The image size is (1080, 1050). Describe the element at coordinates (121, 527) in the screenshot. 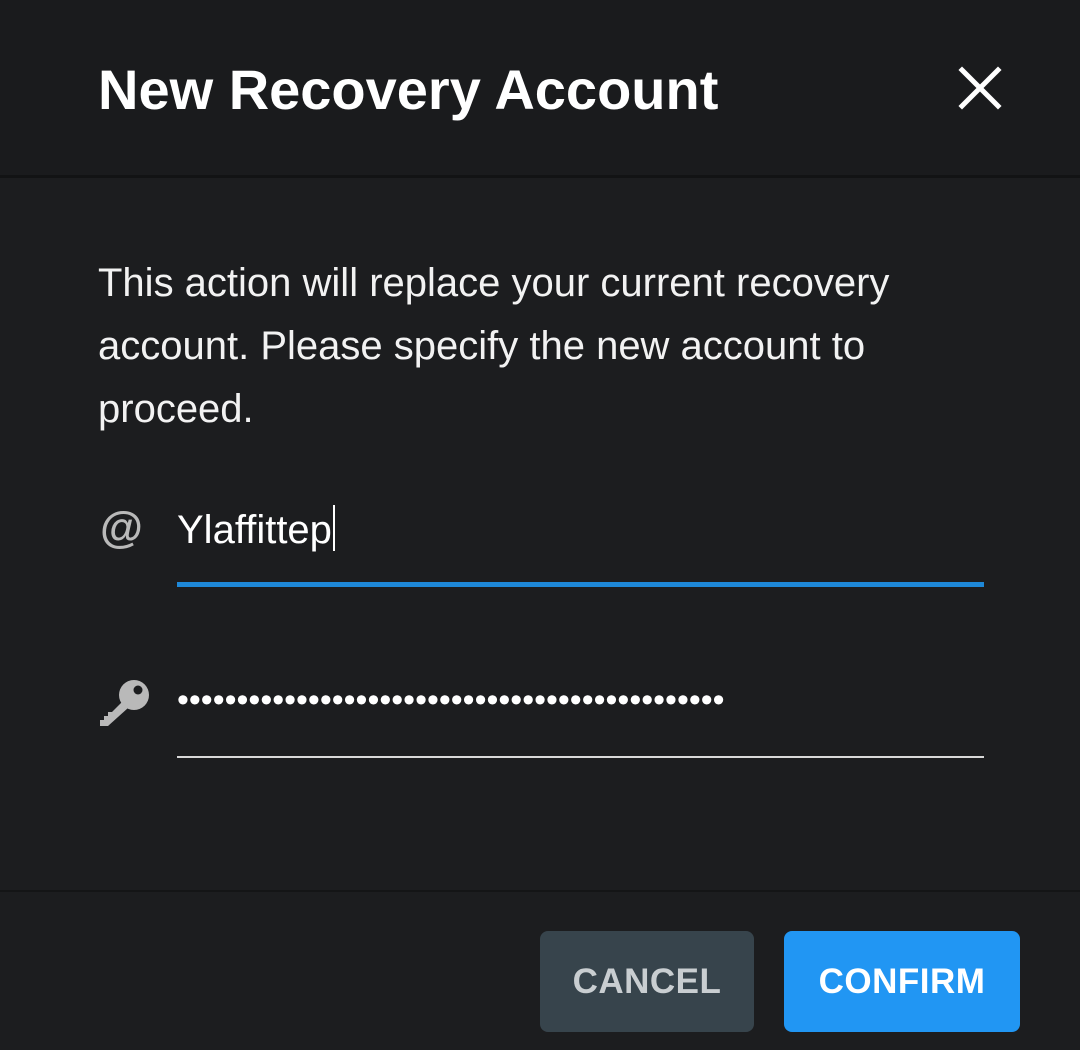

I see `at-sign-icon: @` at that location.